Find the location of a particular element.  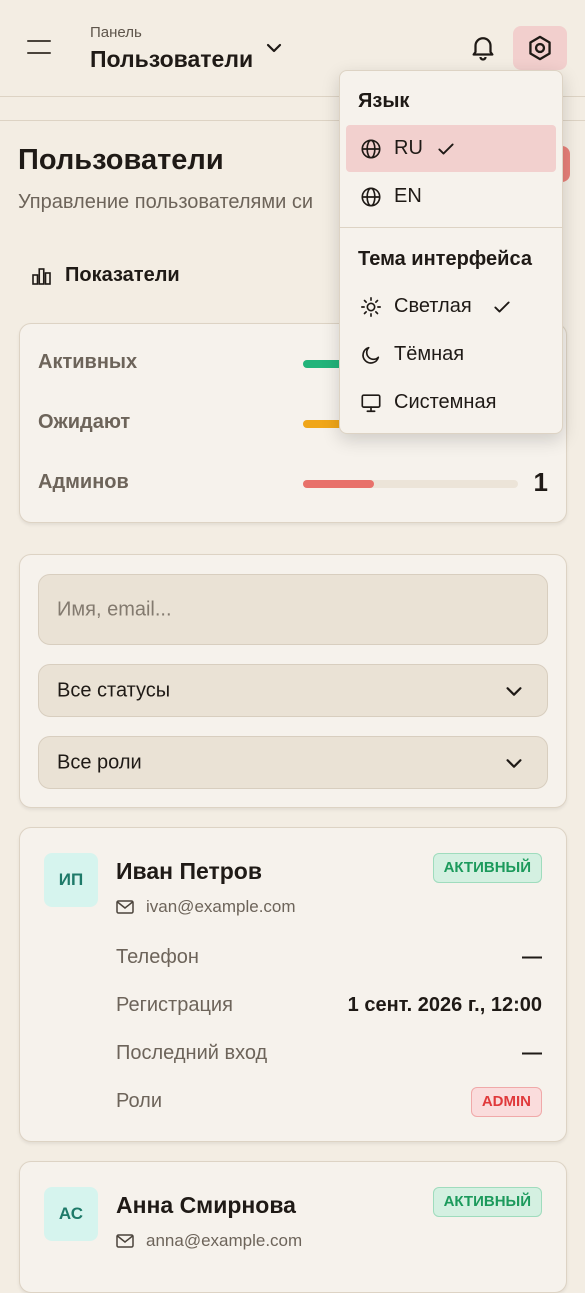

user-email-text: ivan@example.com is located at coordinates (221, 906).